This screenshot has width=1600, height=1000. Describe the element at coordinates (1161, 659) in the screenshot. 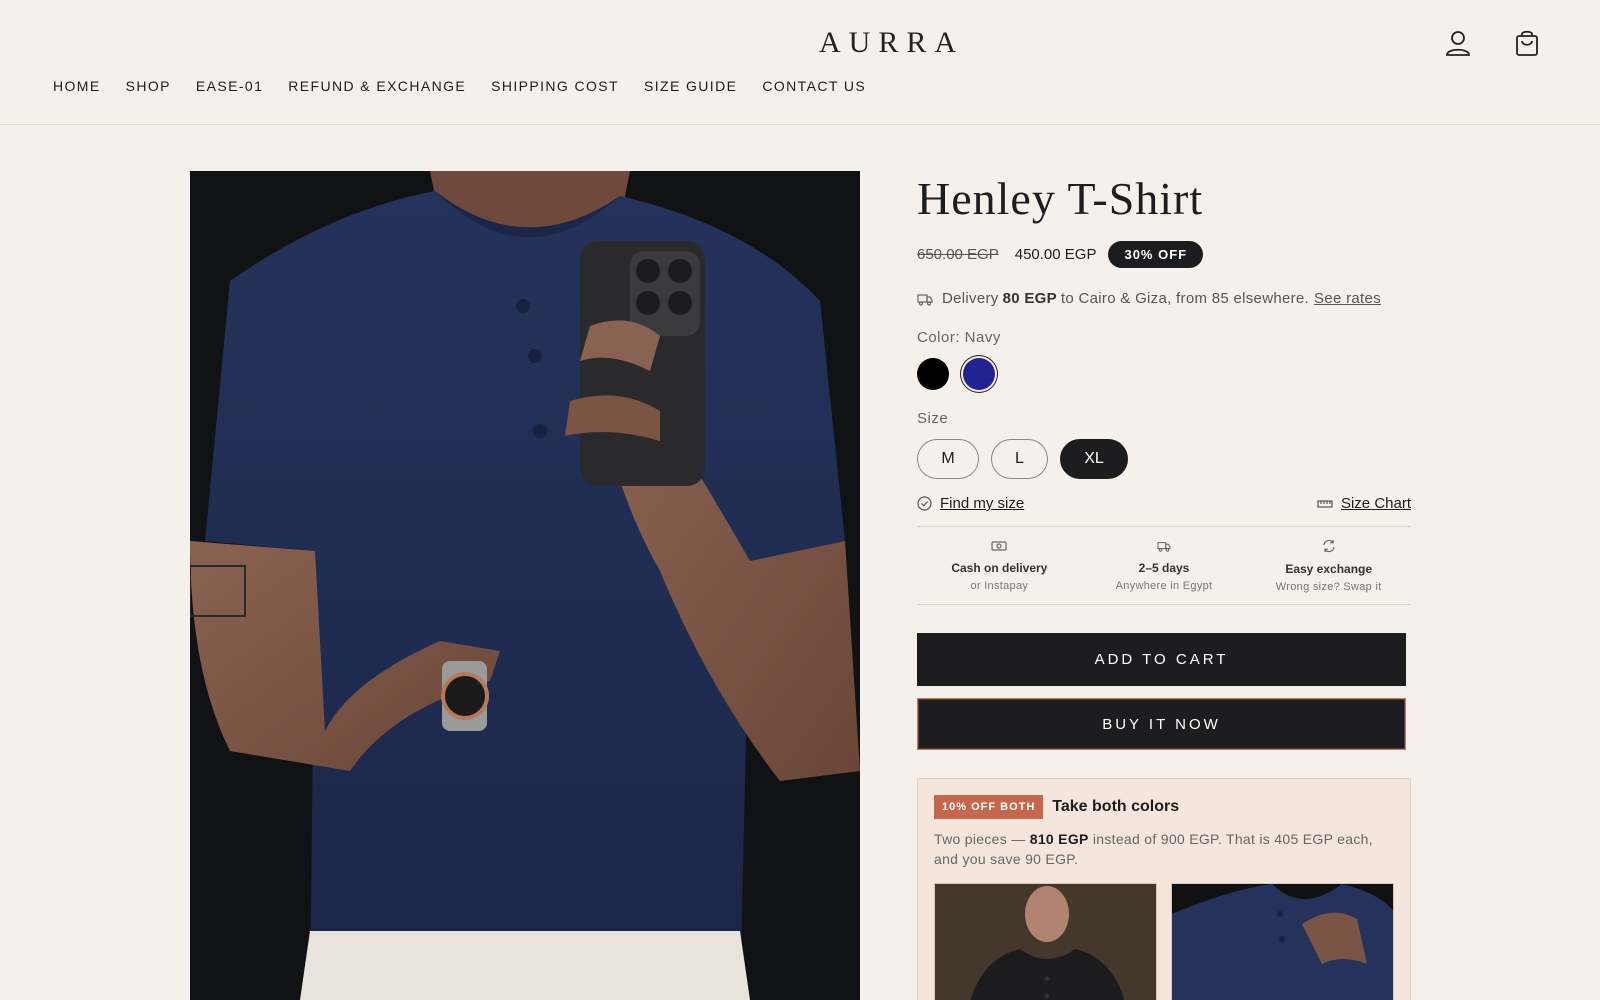

I see `add-to-cart-button: ADD TO CART` at that location.